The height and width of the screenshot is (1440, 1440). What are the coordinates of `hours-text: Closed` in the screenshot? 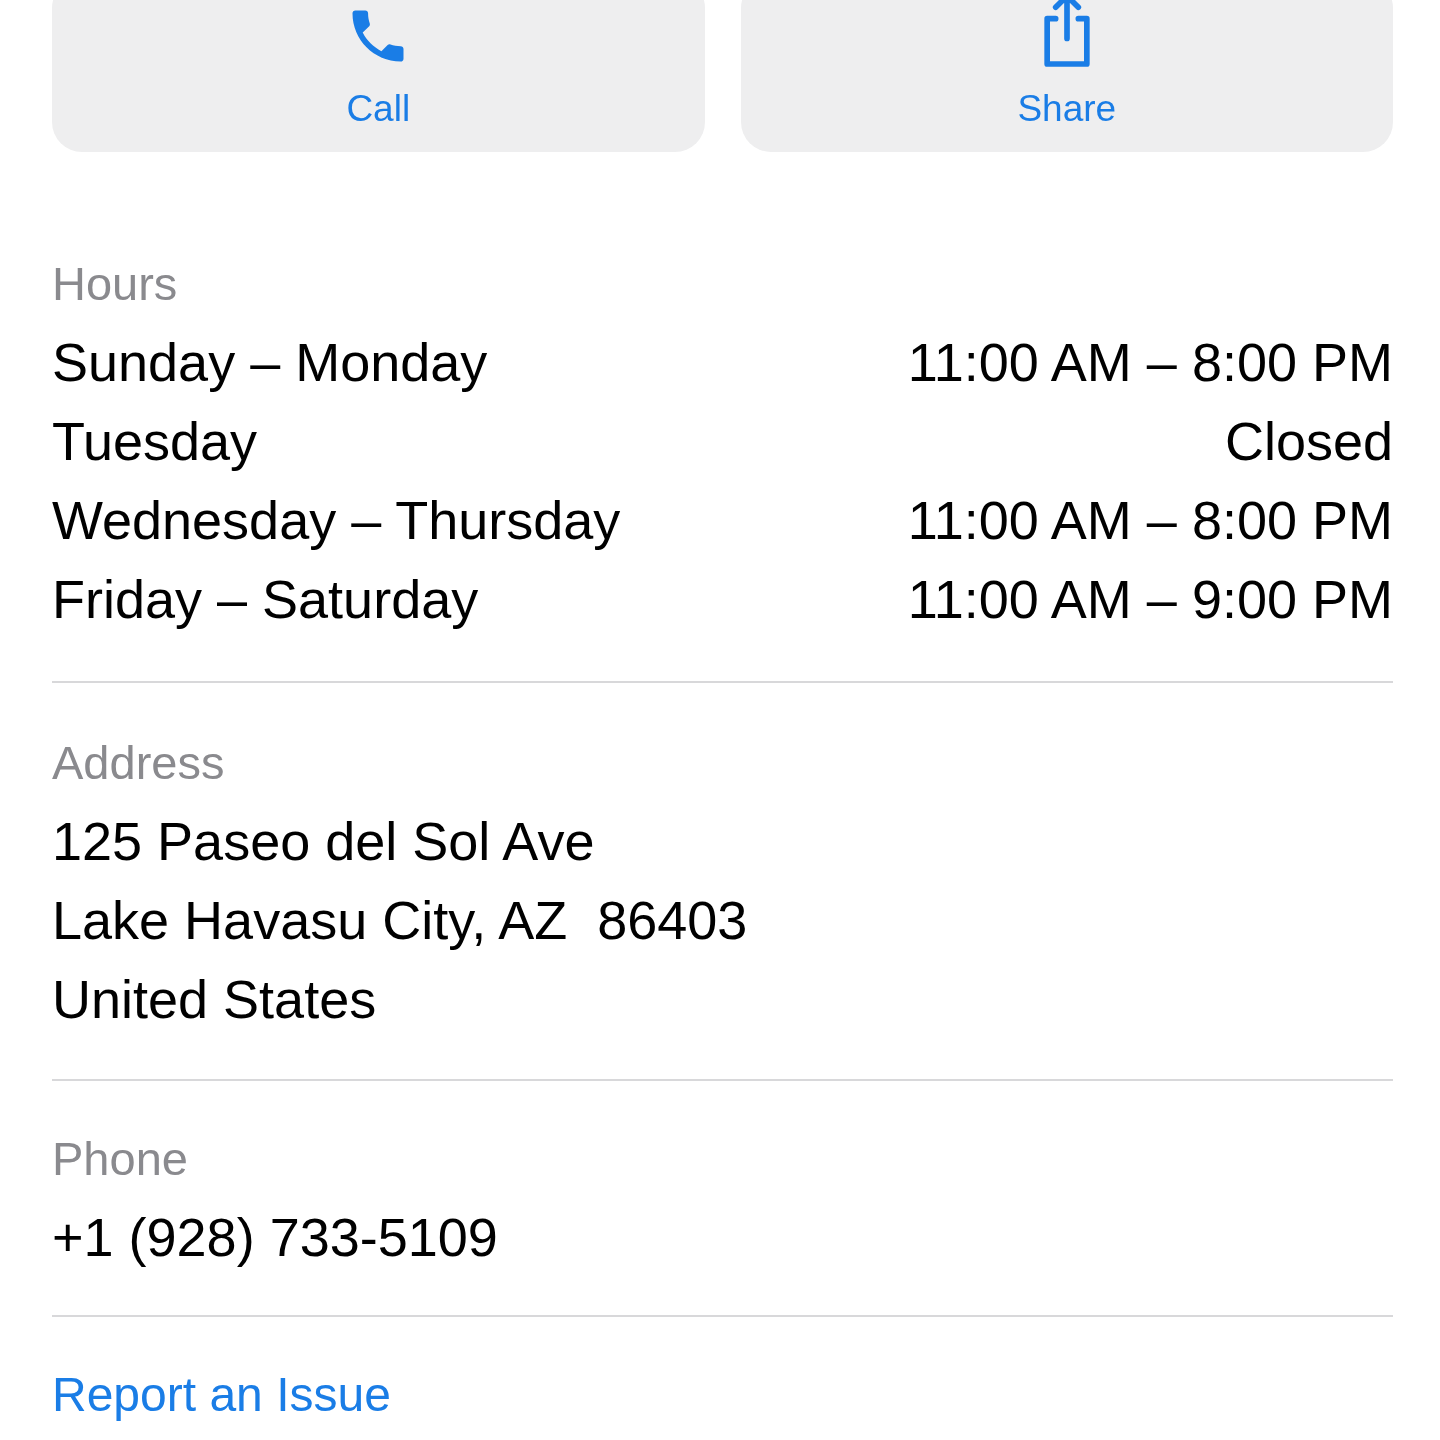 It's located at (1308, 441).